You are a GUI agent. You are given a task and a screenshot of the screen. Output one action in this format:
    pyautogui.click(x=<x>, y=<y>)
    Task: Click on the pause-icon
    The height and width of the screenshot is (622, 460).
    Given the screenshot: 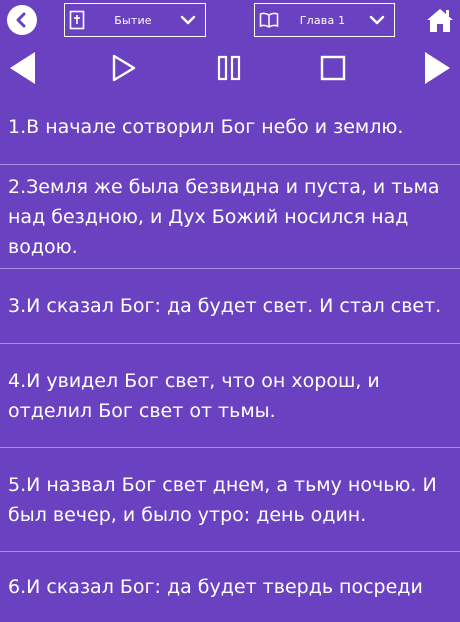 What is the action you would take?
    pyautogui.click(x=229, y=68)
    